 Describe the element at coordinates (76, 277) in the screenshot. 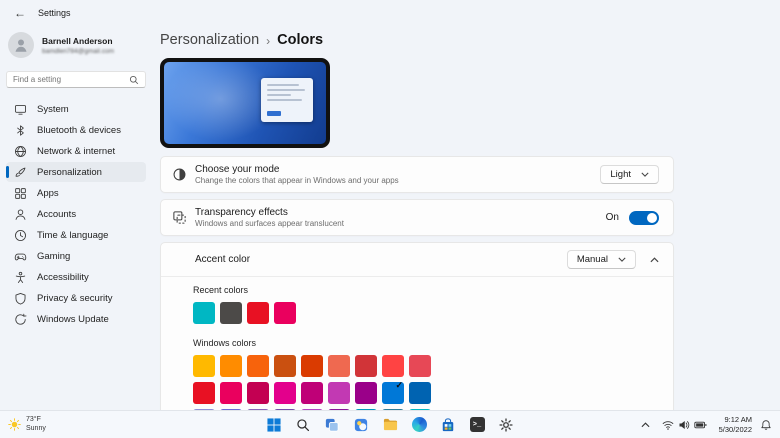

I see `sidebar-item-accessibility: Accessibility` at that location.